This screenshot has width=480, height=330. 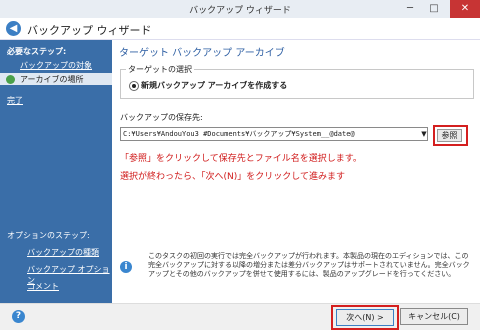 I want to click on instruction-text-1: 「参照」をクリックして保存先とファイル名を選択します。, so click(x=241, y=159).